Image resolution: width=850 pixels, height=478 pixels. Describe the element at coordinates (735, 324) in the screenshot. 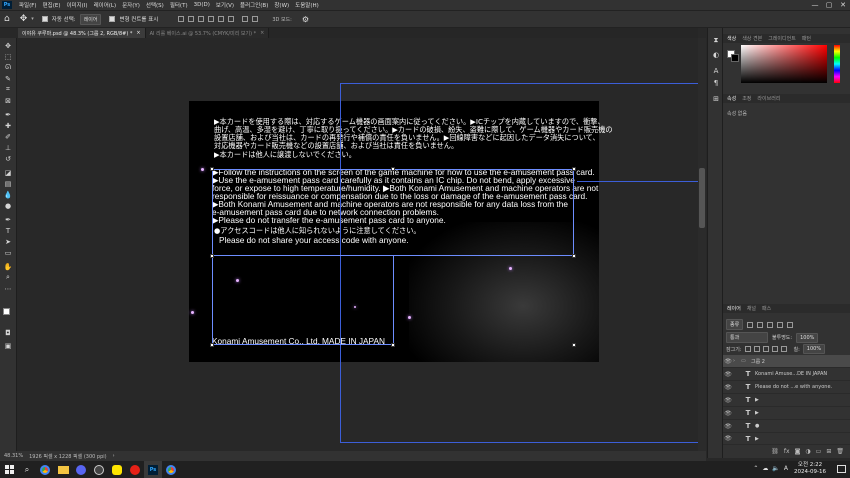

I see `layer-kind-filter: 종류` at that location.